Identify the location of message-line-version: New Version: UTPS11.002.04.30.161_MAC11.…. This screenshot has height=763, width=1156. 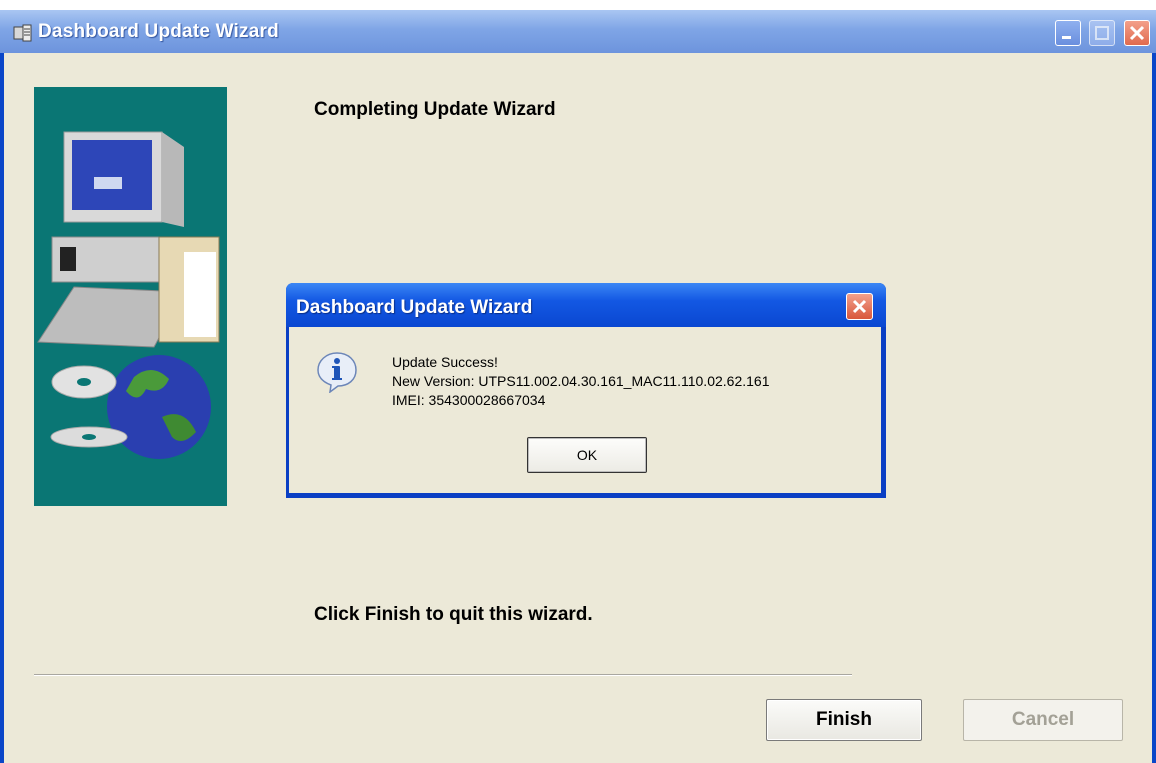
(581, 381).